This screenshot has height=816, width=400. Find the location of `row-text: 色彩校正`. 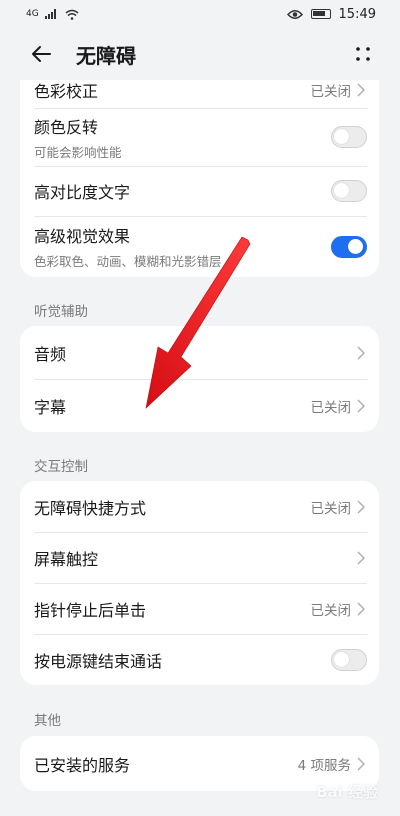

row-text: 色彩校正 is located at coordinates (172, 91).